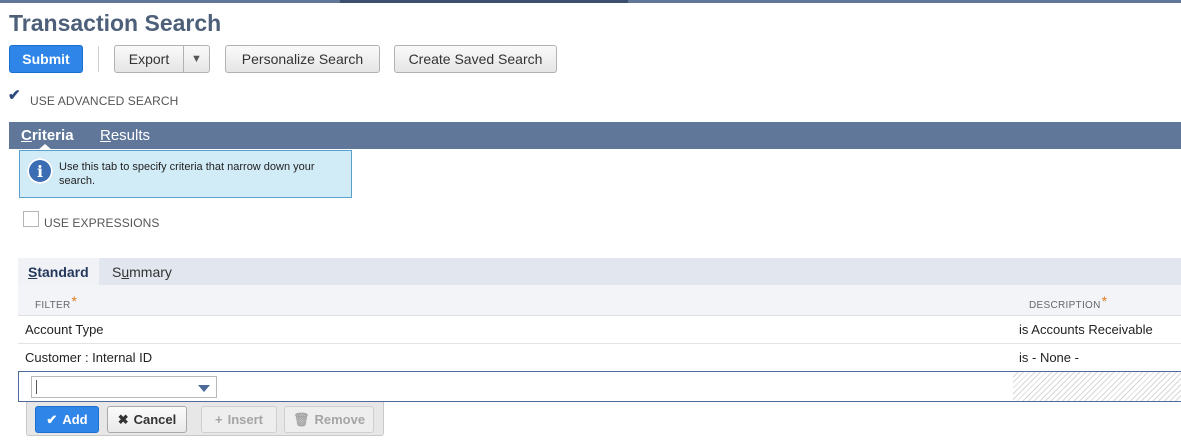  I want to click on trash-icon: 🗑, so click(301, 419).